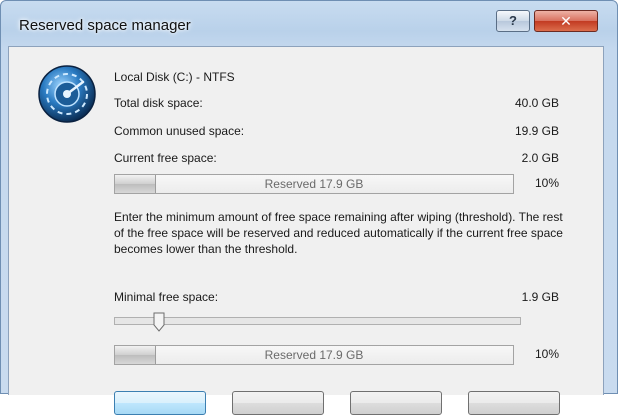 The height and width of the screenshot is (415, 618). What do you see at coordinates (540, 297) in the screenshot?
I see `minimal-free-space-value: 1.9 GB` at bounding box center [540, 297].